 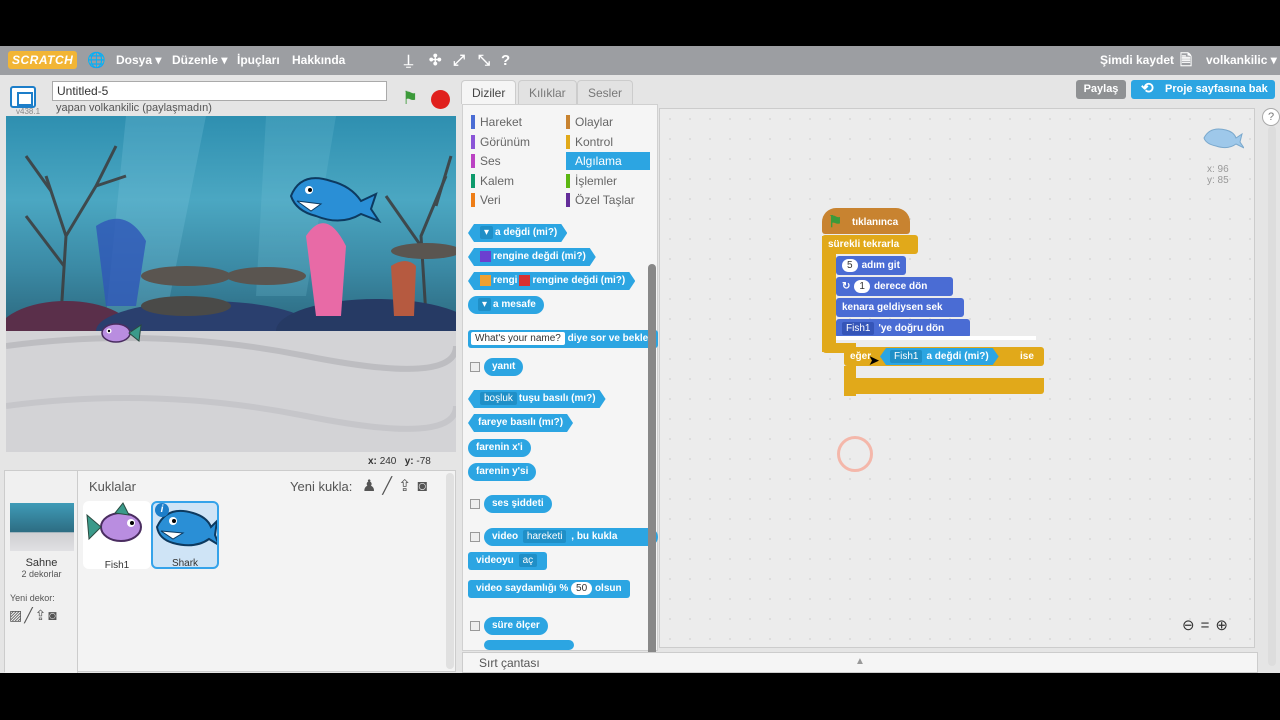 What do you see at coordinates (547, 92) in the screenshot?
I see `tab-costumes: Kılıklar` at bounding box center [547, 92].